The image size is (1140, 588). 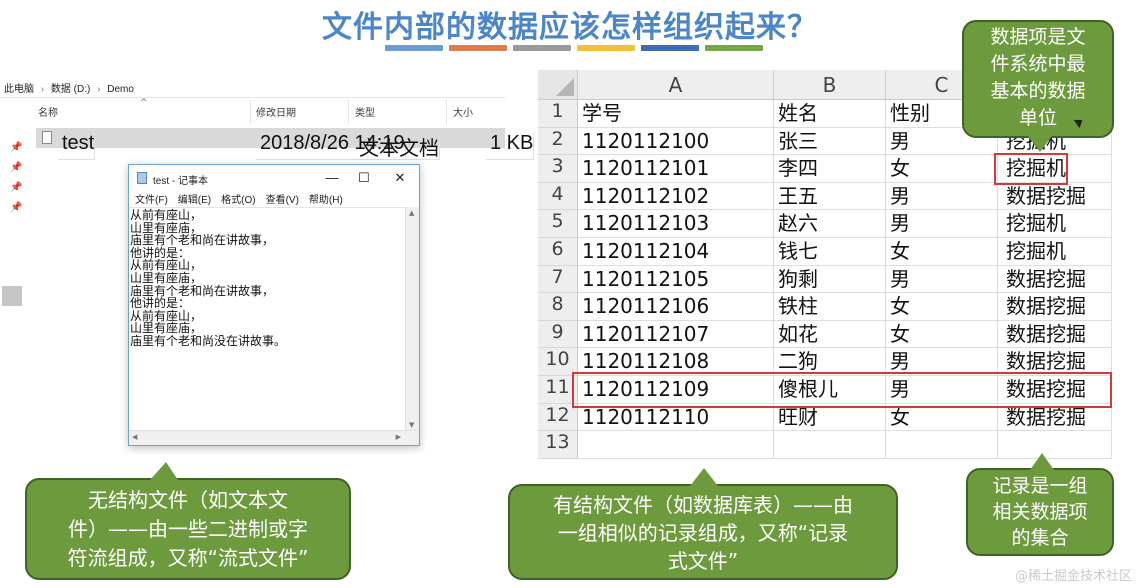 I want to click on row-header: 2, so click(x=558, y=141).